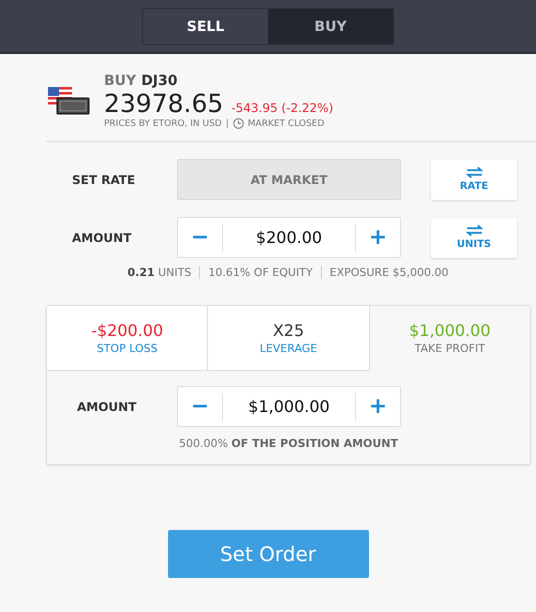  Describe the element at coordinates (330, 26) in the screenshot. I see `trade-tab: BUY` at that location.